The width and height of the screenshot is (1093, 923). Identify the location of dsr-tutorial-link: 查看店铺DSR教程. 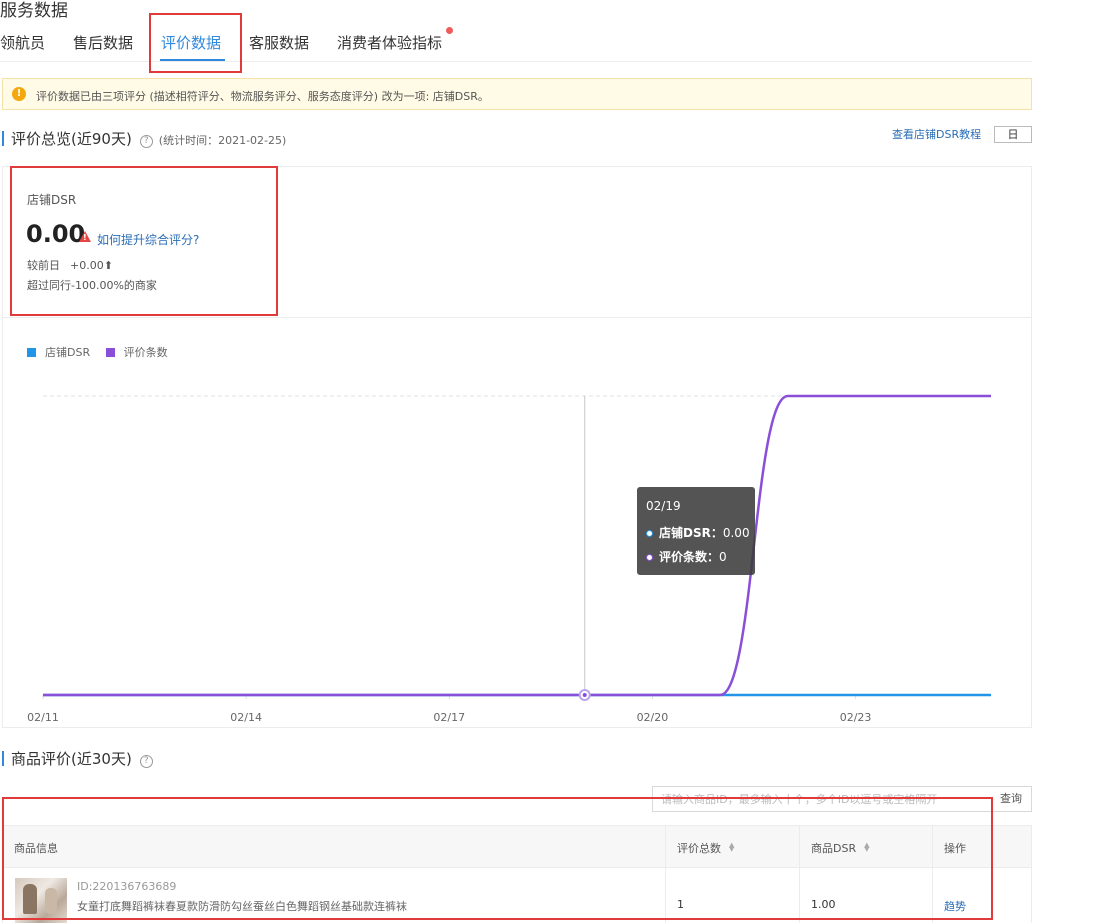
(936, 134).